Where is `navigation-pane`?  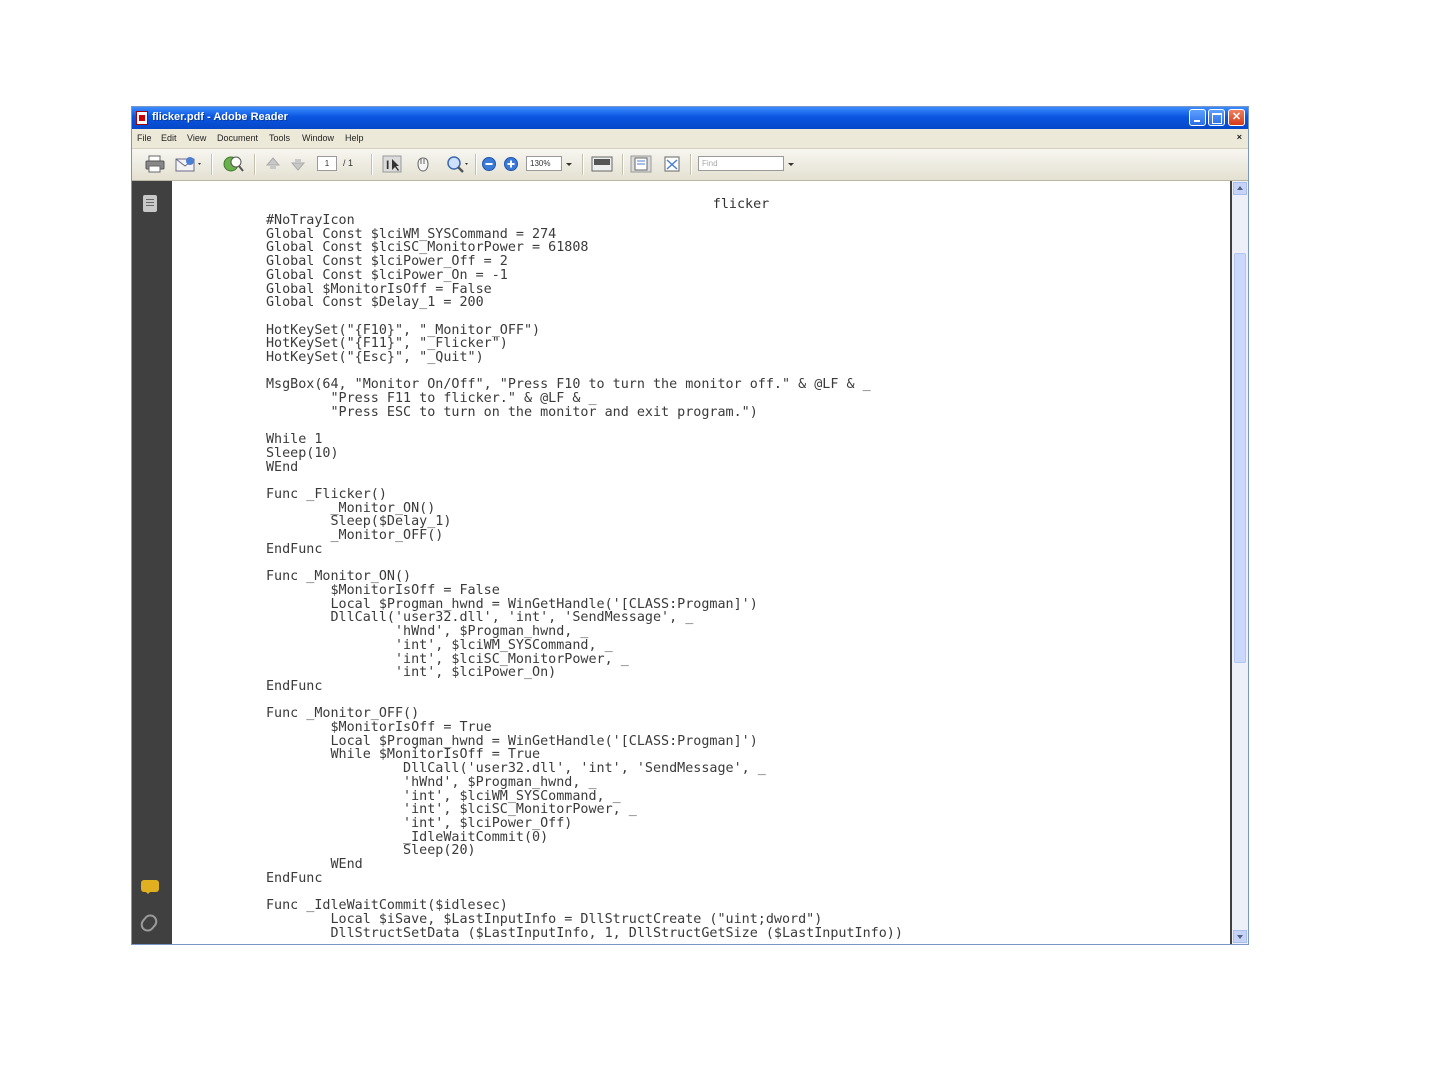 navigation-pane is located at coordinates (152, 562).